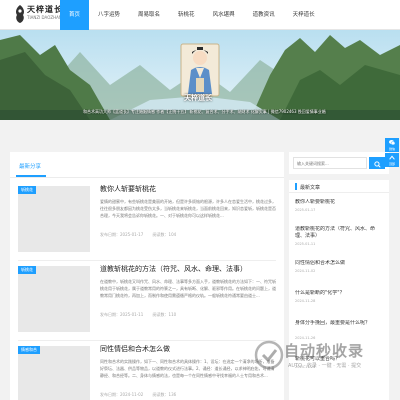  I want to click on nav-peach-blossom: 斩桃花, so click(186, 15).